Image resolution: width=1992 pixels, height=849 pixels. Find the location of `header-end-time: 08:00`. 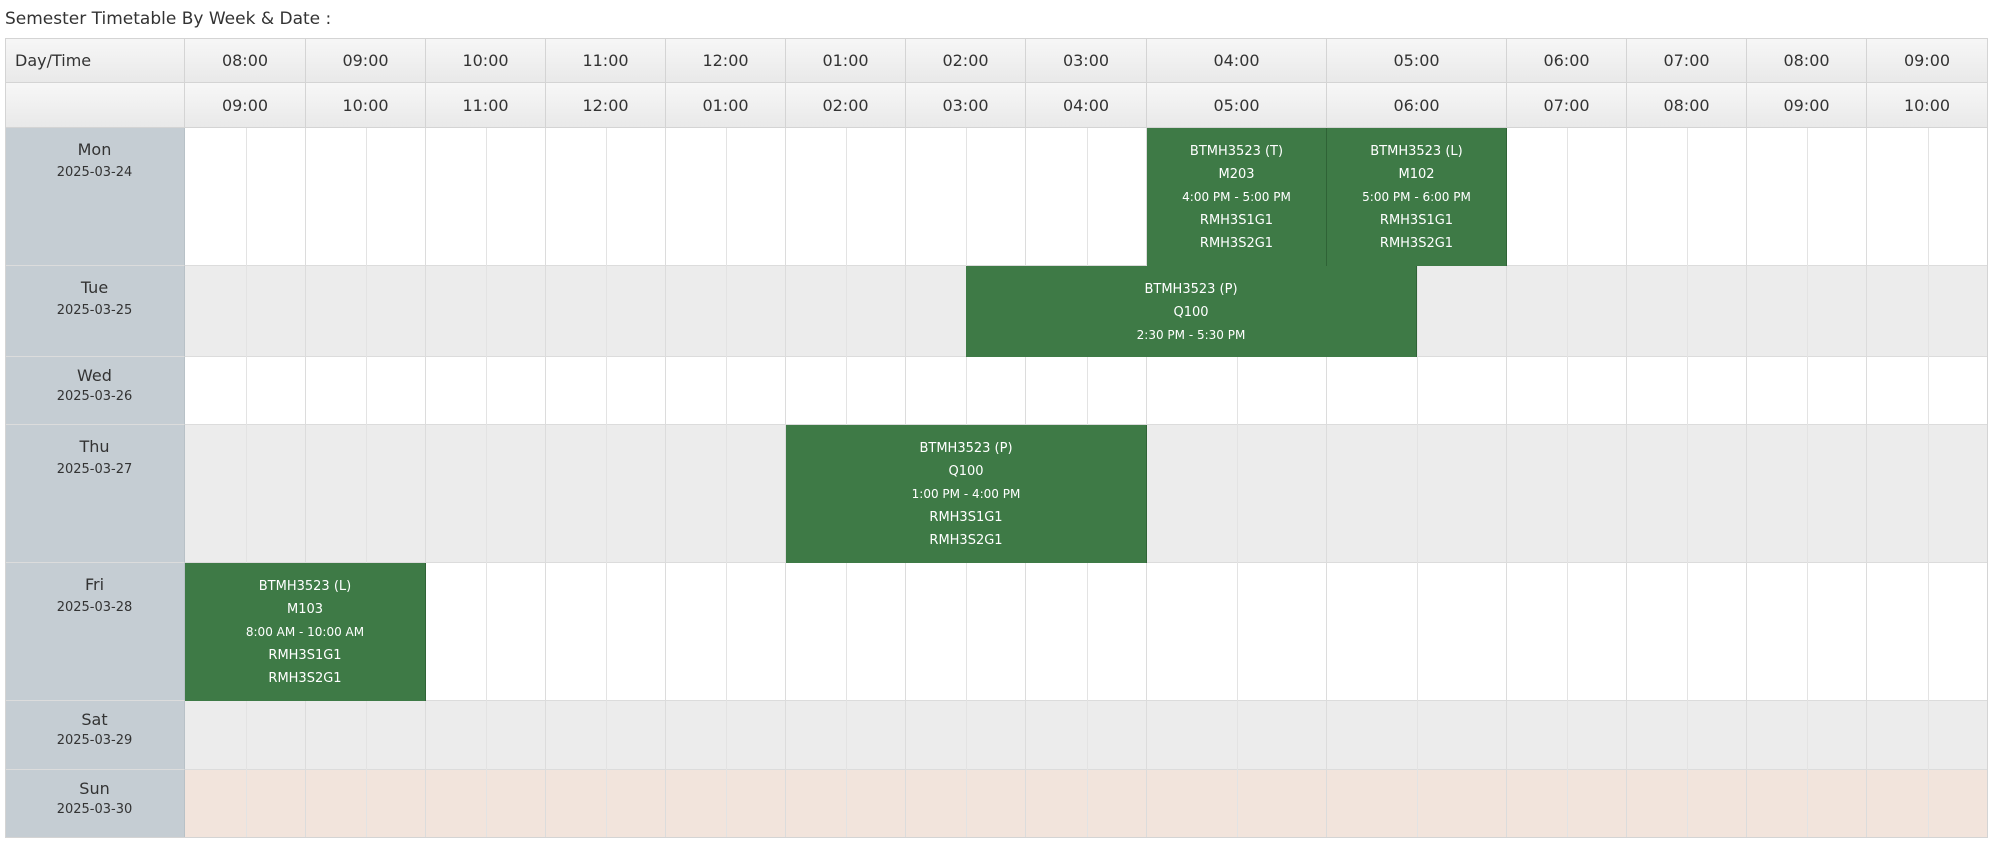

header-end-time: 08:00 is located at coordinates (1687, 105).